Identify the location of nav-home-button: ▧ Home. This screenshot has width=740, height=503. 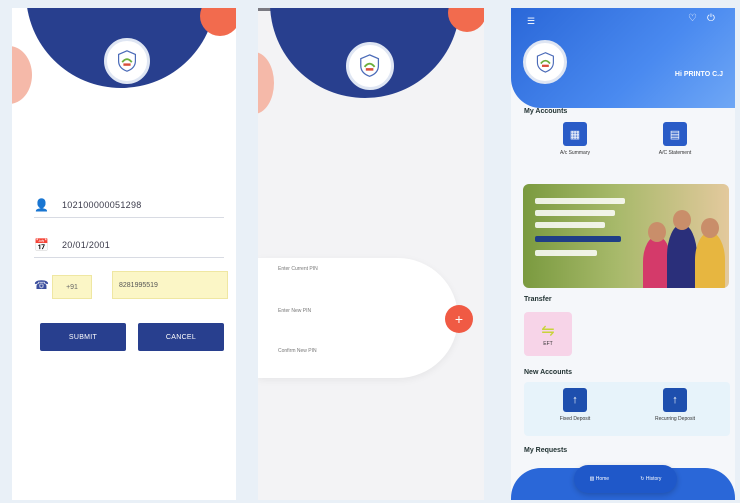
(599, 479).